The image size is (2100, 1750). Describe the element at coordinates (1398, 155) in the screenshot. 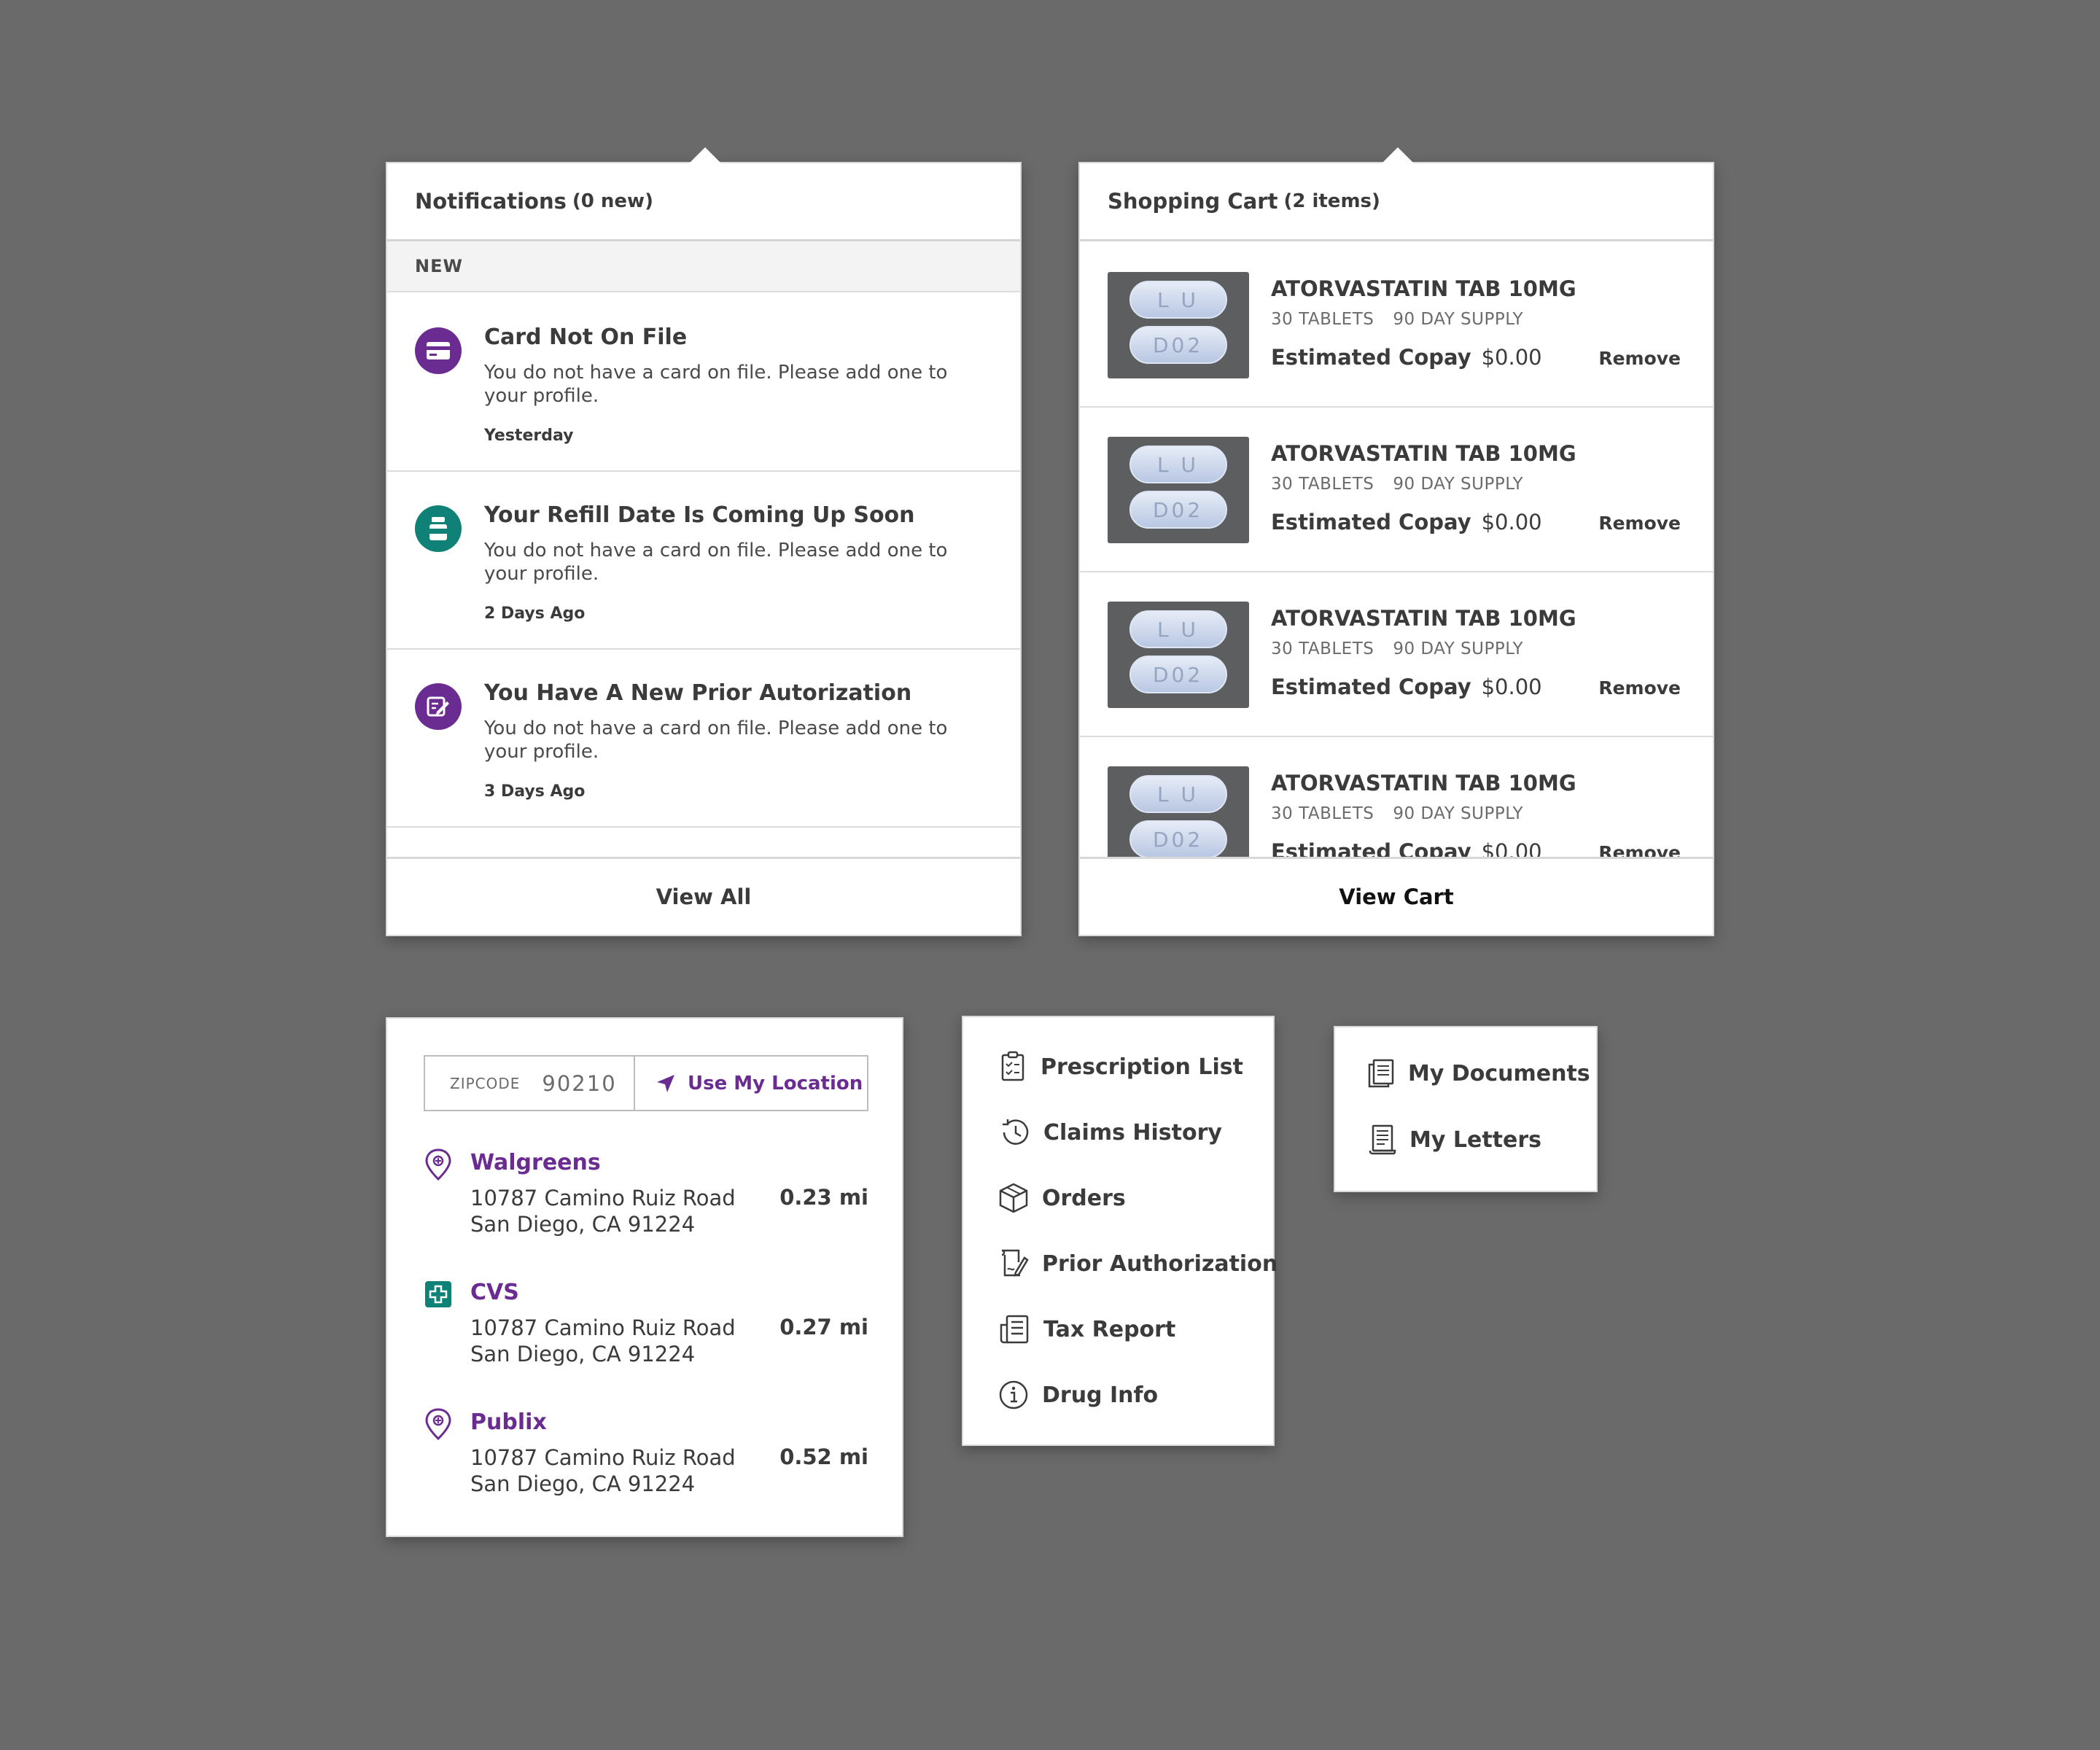

I see `dropdown-caret` at that location.